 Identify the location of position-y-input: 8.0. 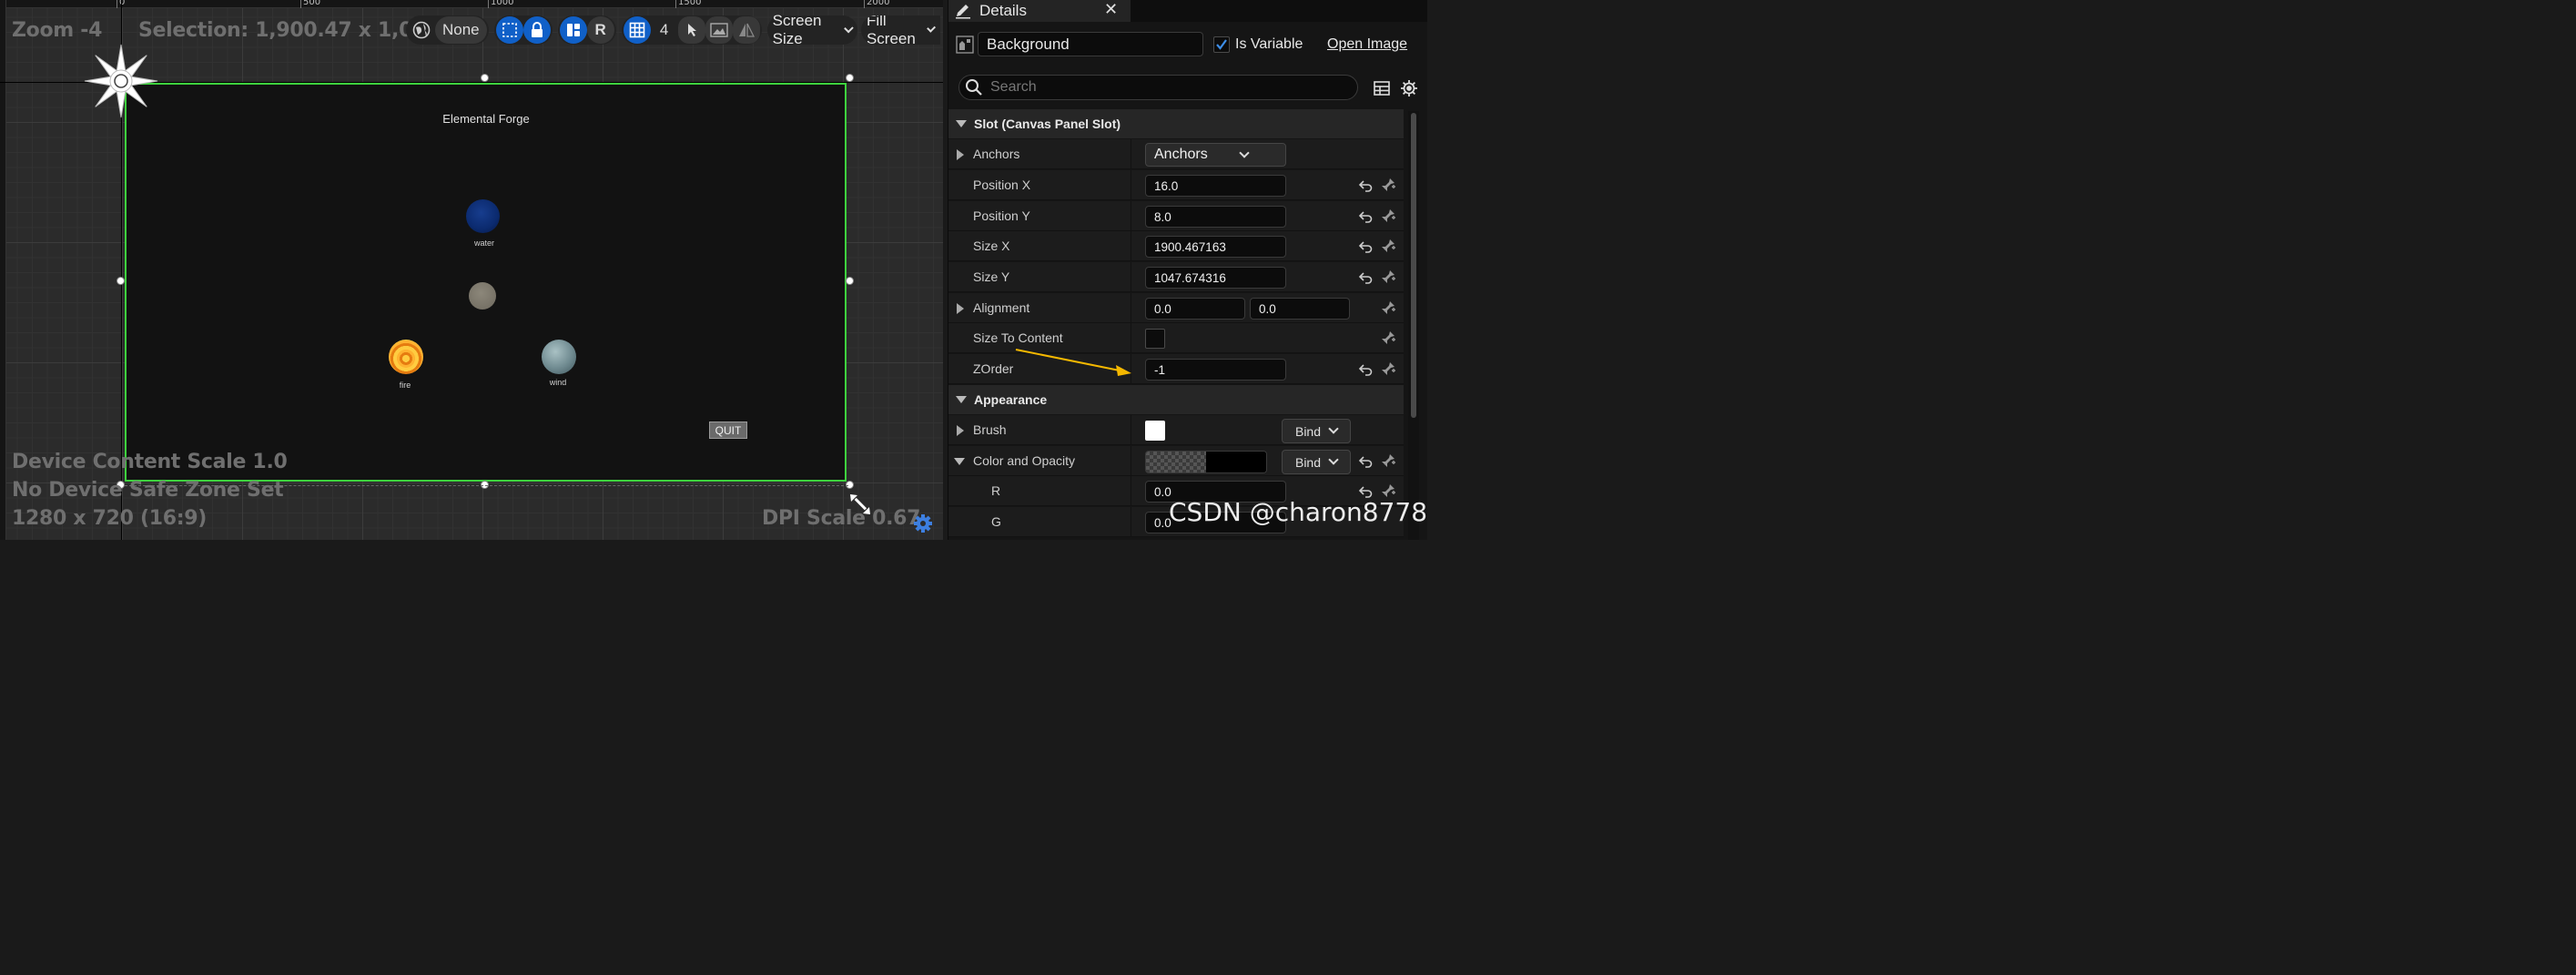
(1215, 217).